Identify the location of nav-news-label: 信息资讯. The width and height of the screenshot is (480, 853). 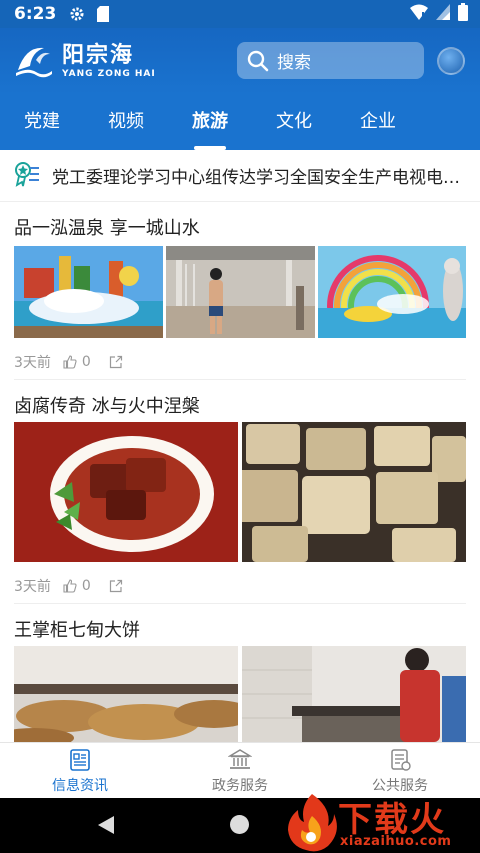
(80, 785).